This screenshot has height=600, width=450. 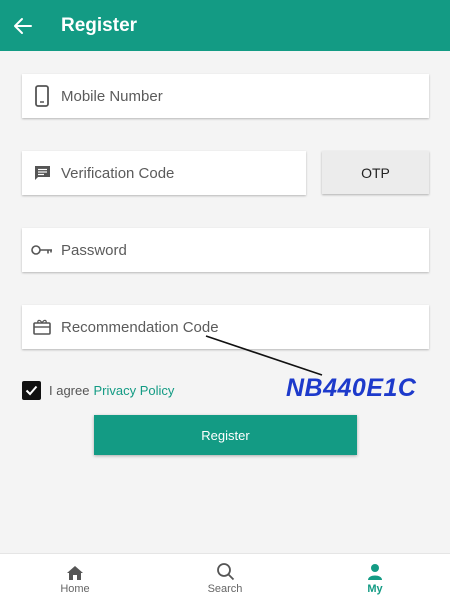 I want to click on search-icon, so click(x=225, y=570).